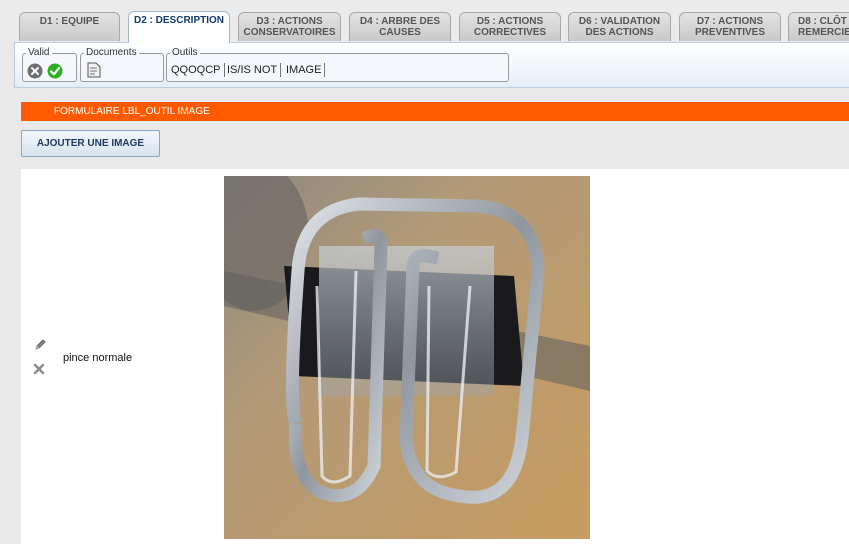 This screenshot has width=849, height=544. Describe the element at coordinates (179, 27) in the screenshot. I see `tab-d2-description: D2 : DESCRIPTION` at that location.